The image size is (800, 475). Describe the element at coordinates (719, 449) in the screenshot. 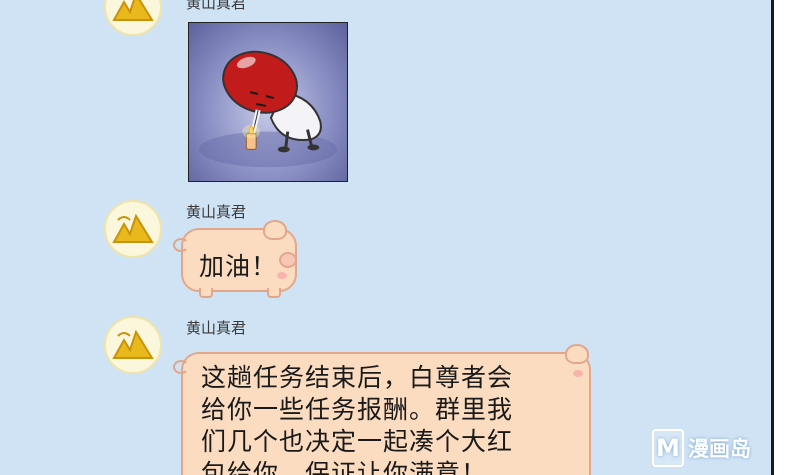

I see `watermark-text: 漫画岛` at that location.